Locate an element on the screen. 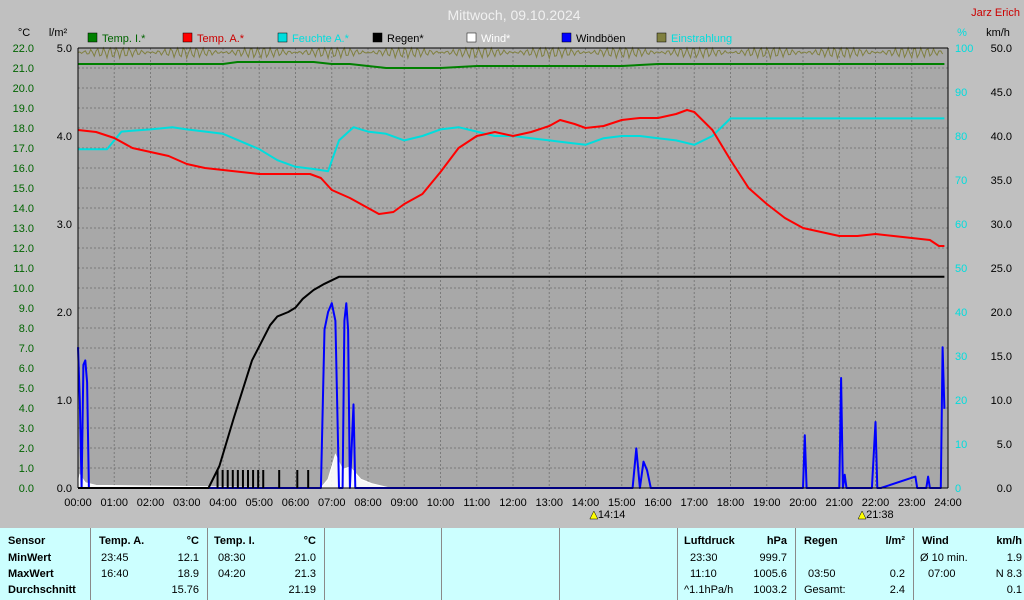 The image size is (1024, 600). temp-tick-label: 12.0 is located at coordinates (23, 249).